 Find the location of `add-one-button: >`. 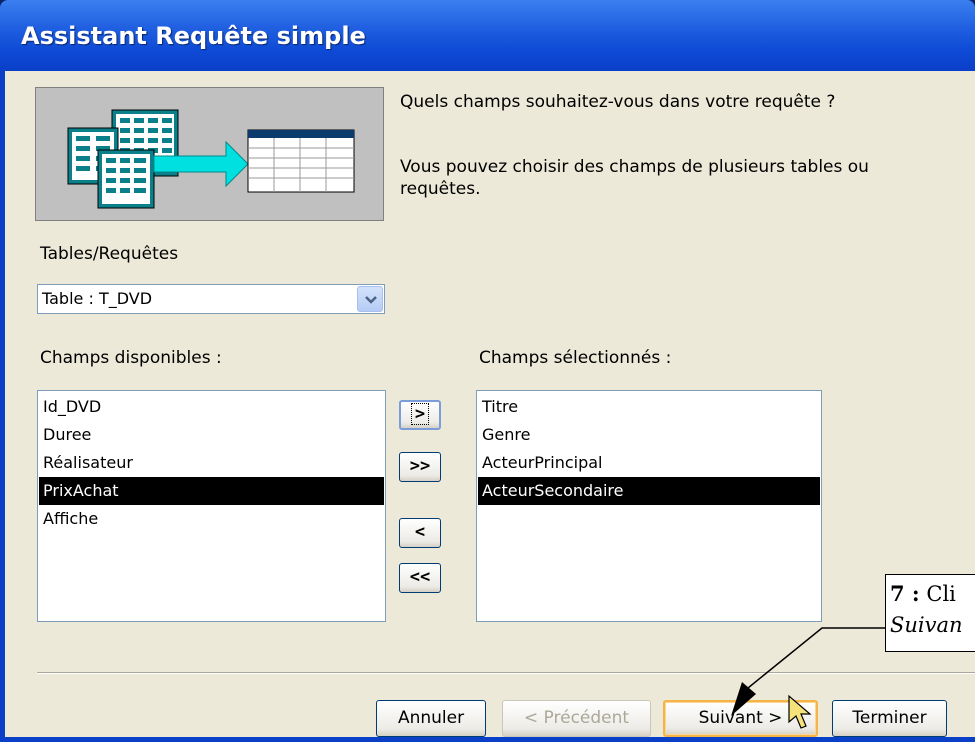

add-one-button: > is located at coordinates (420, 415).